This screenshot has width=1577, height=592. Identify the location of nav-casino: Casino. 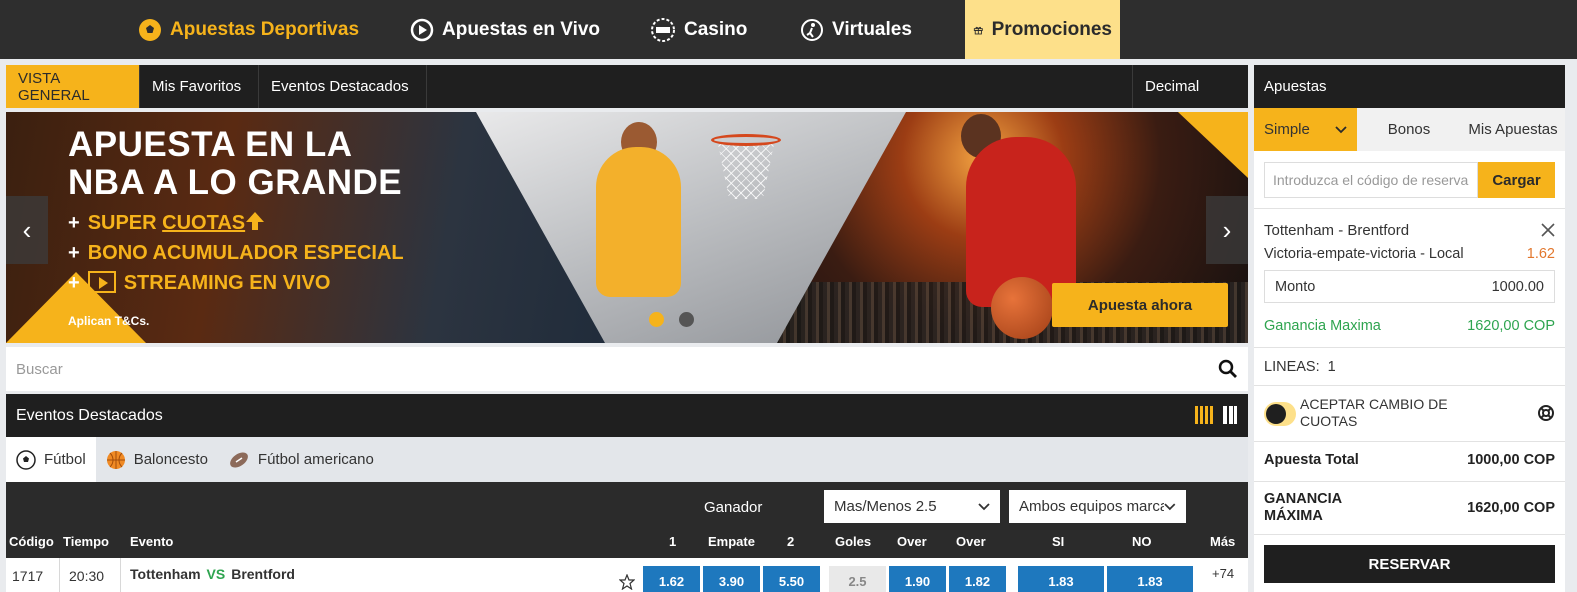
(698, 29).